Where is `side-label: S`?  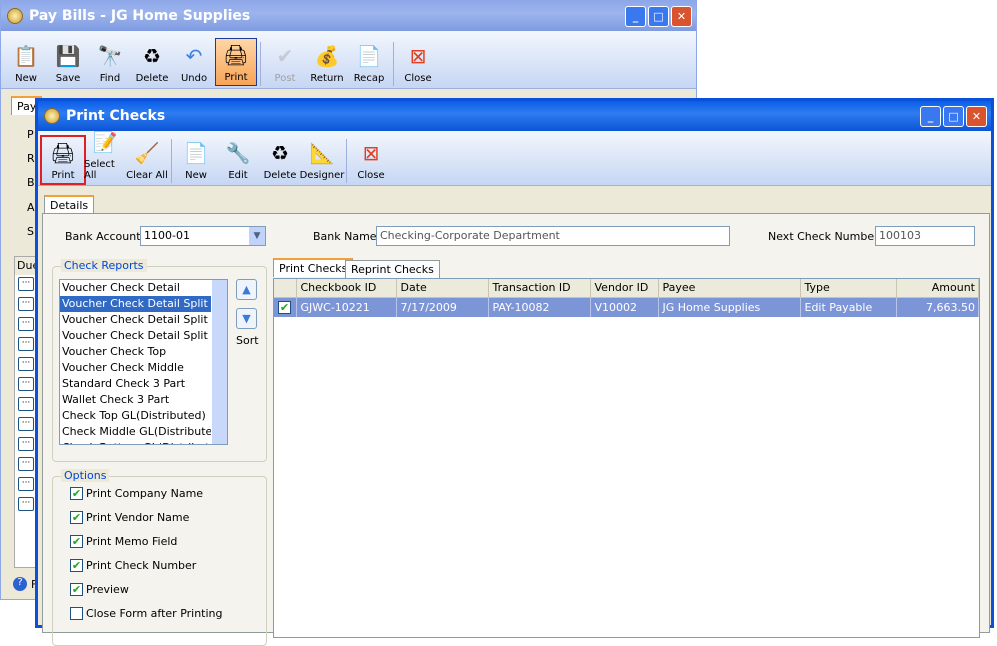 side-label: S is located at coordinates (30, 231).